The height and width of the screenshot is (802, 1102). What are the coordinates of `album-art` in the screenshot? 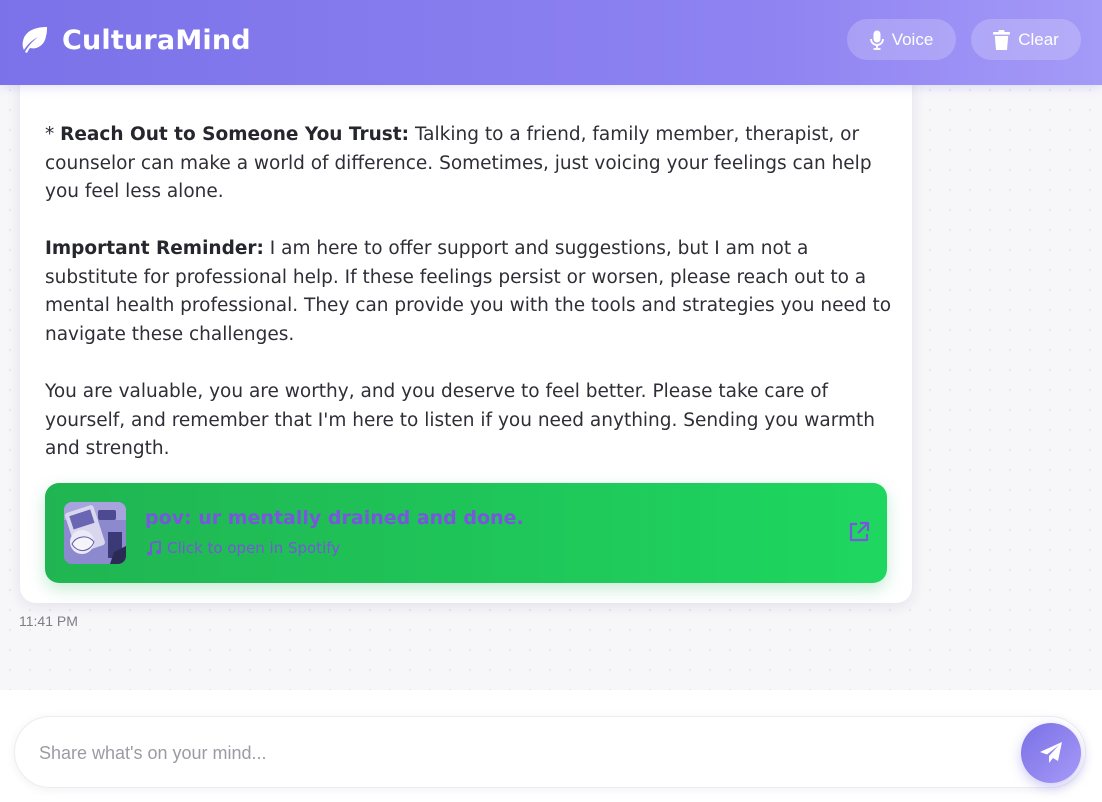 It's located at (95, 533).